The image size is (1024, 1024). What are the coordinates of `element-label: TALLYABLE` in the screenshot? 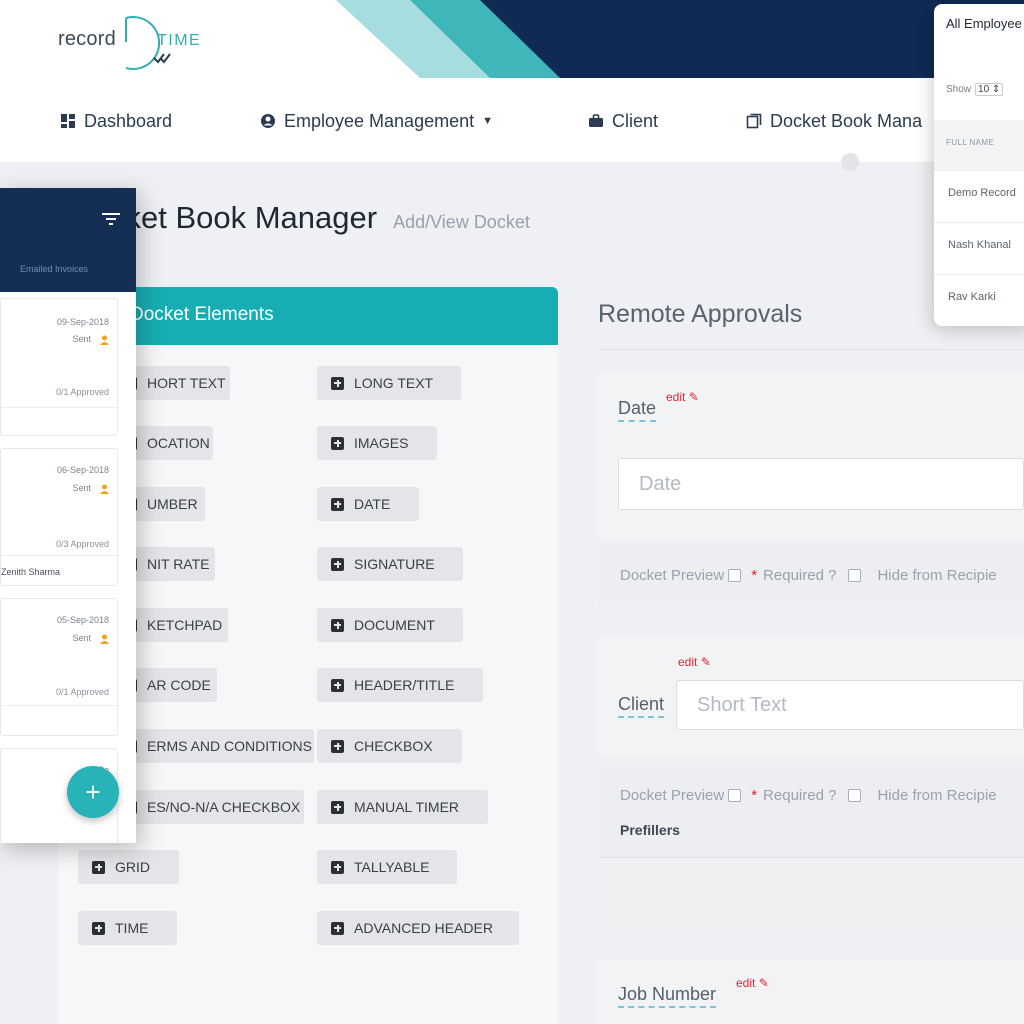 It's located at (392, 867).